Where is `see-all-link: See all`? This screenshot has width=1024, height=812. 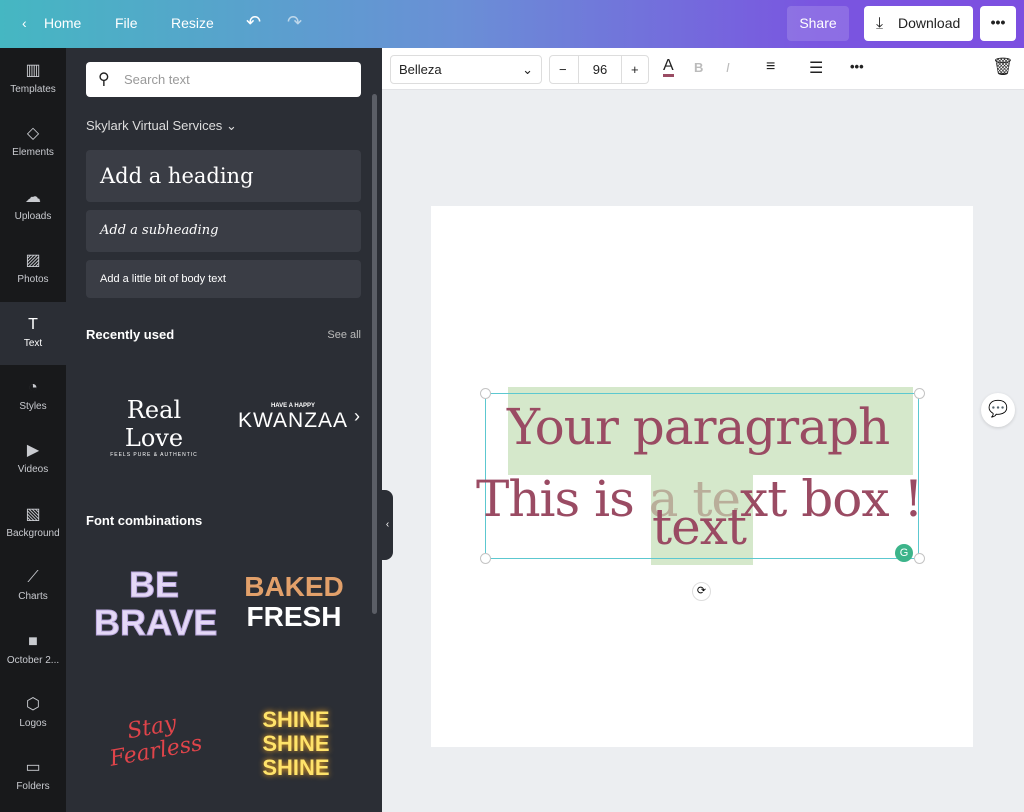
see-all-link: See all is located at coordinates (344, 335).